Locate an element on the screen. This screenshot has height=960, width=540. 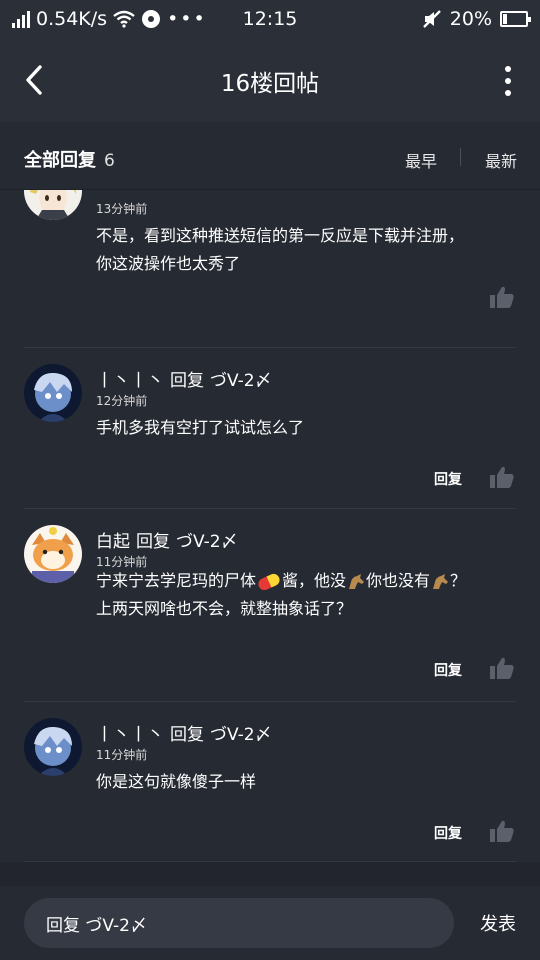
mute-icon is located at coordinates (431, 19).